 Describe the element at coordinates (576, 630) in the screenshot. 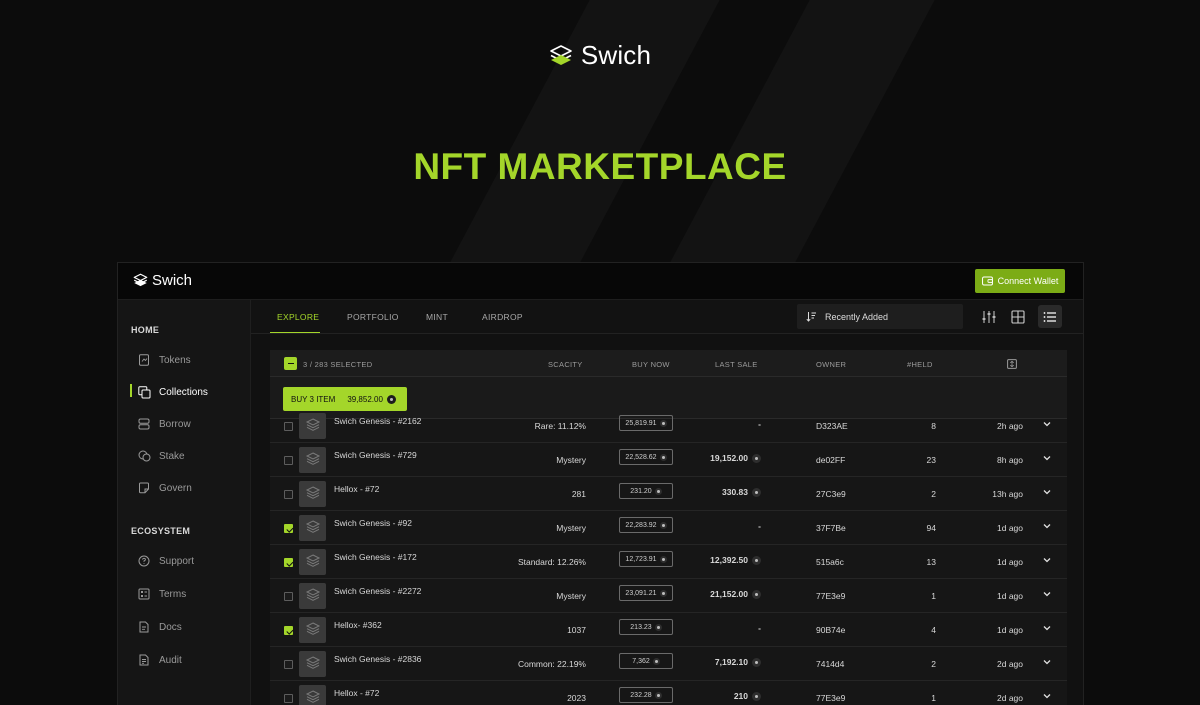

I see `nft-scarcity: 1037` at that location.